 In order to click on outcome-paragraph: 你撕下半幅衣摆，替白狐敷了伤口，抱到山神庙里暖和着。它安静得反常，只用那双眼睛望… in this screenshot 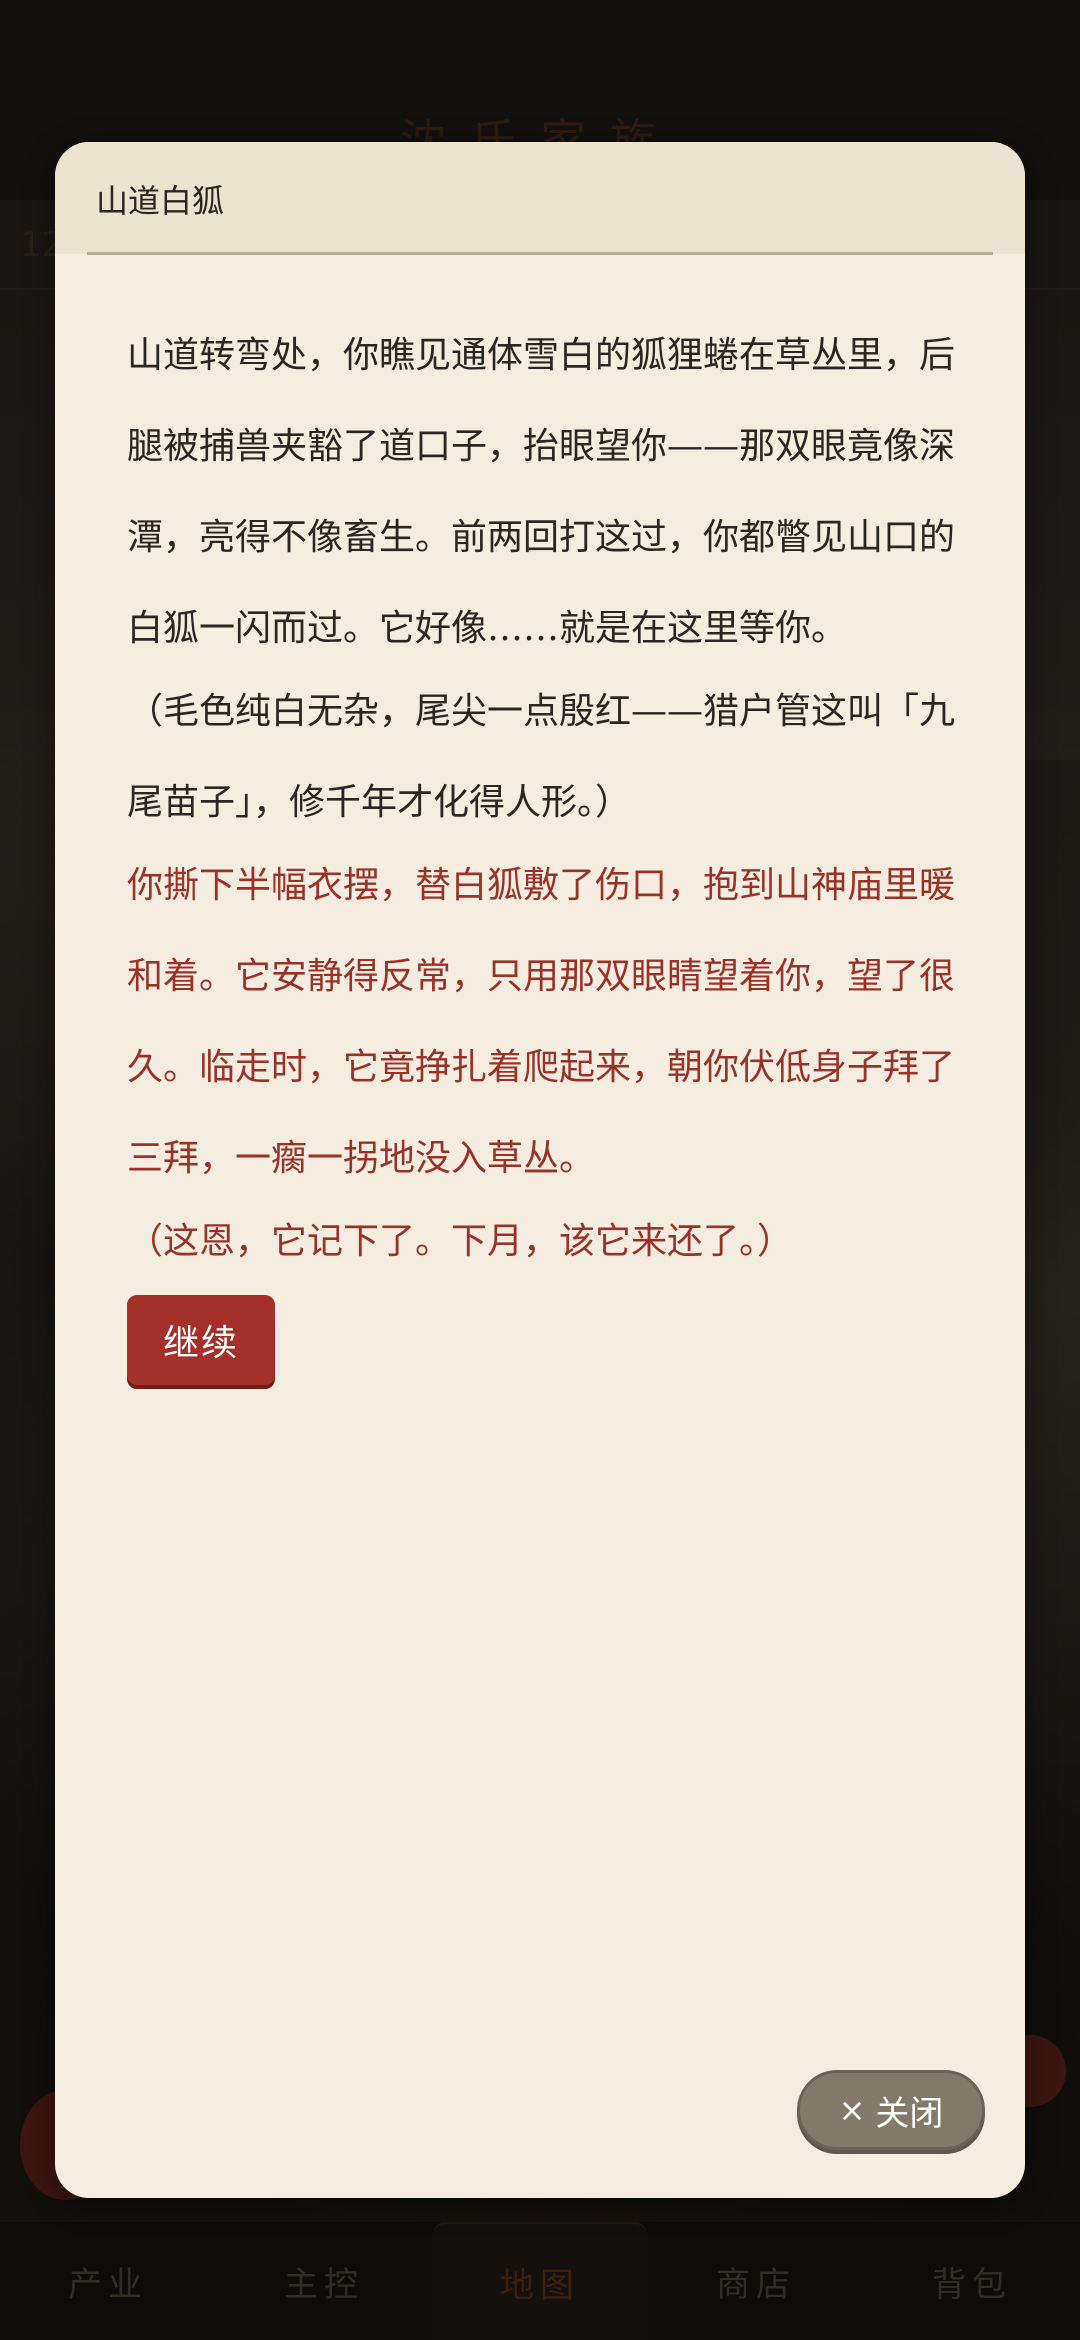, I will do `click(541, 1022)`.